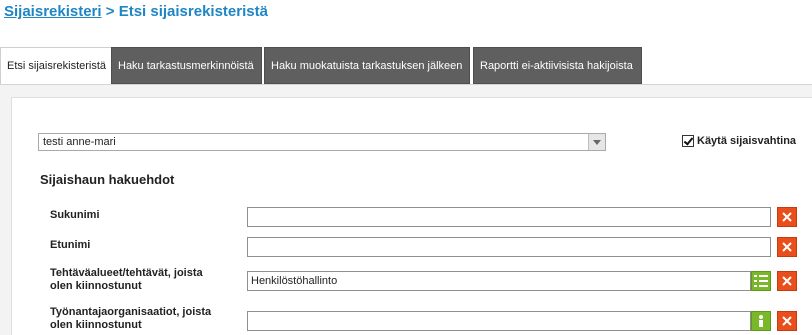 This screenshot has height=335, width=812. I want to click on field-label-line: Sukunimi, so click(75, 215).